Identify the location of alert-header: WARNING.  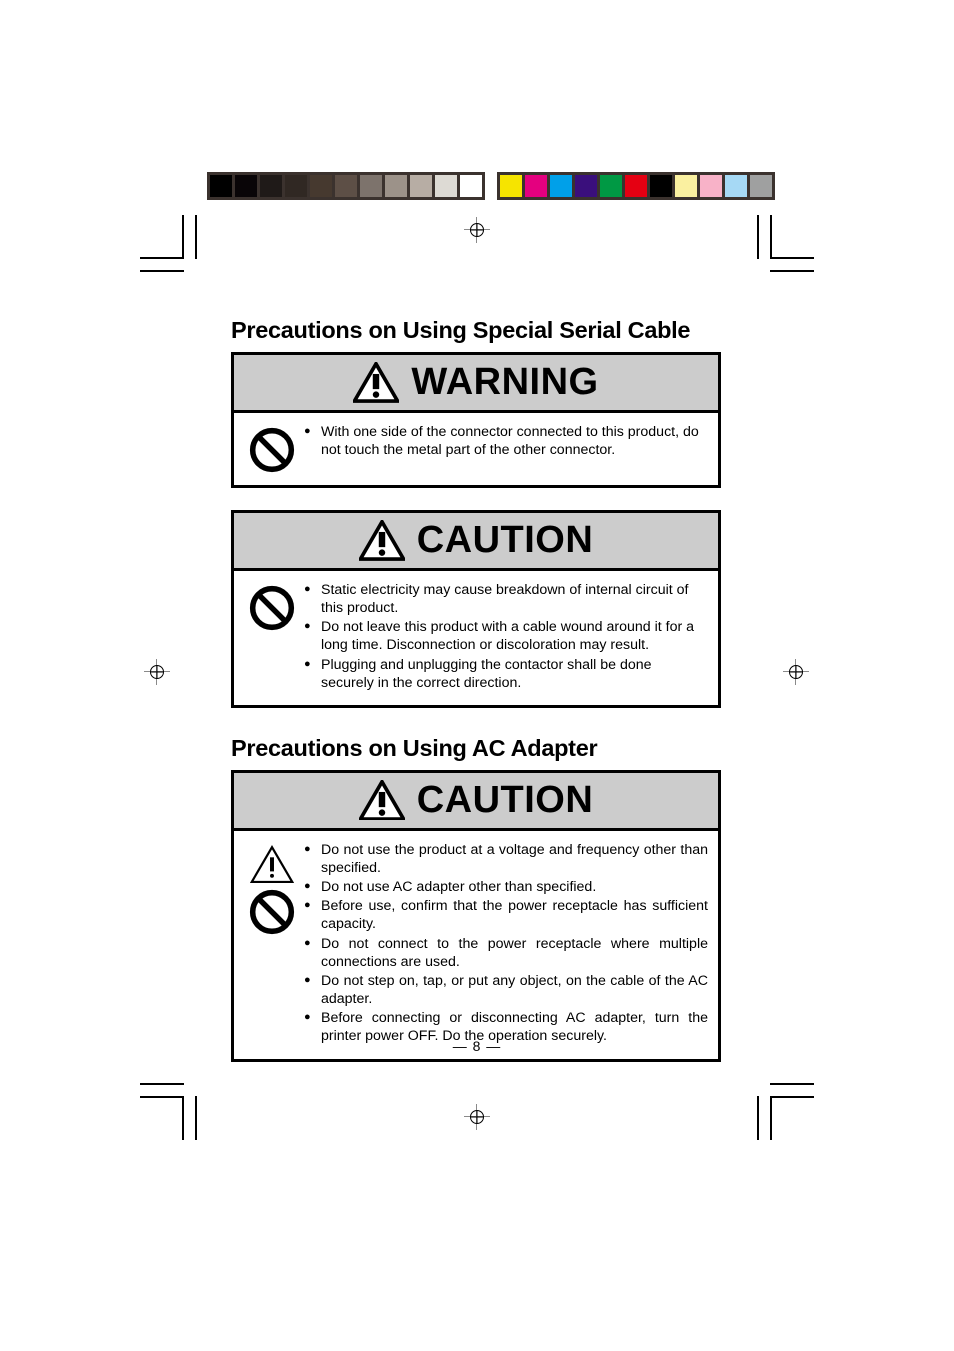
(476, 383).